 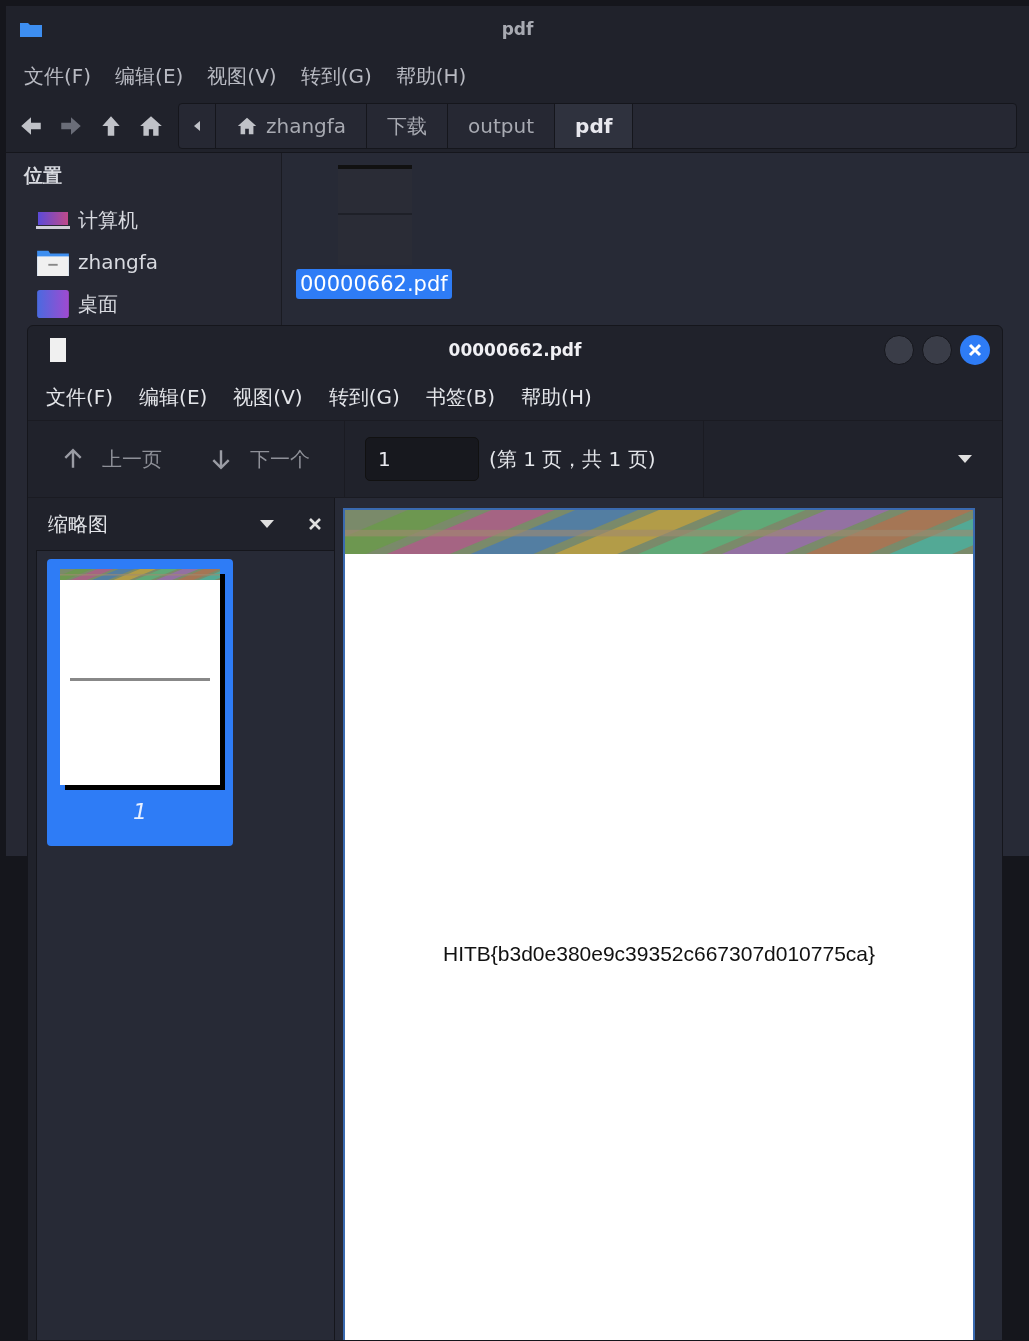 What do you see at coordinates (53, 304) in the screenshot?
I see `desktop-icon` at bounding box center [53, 304].